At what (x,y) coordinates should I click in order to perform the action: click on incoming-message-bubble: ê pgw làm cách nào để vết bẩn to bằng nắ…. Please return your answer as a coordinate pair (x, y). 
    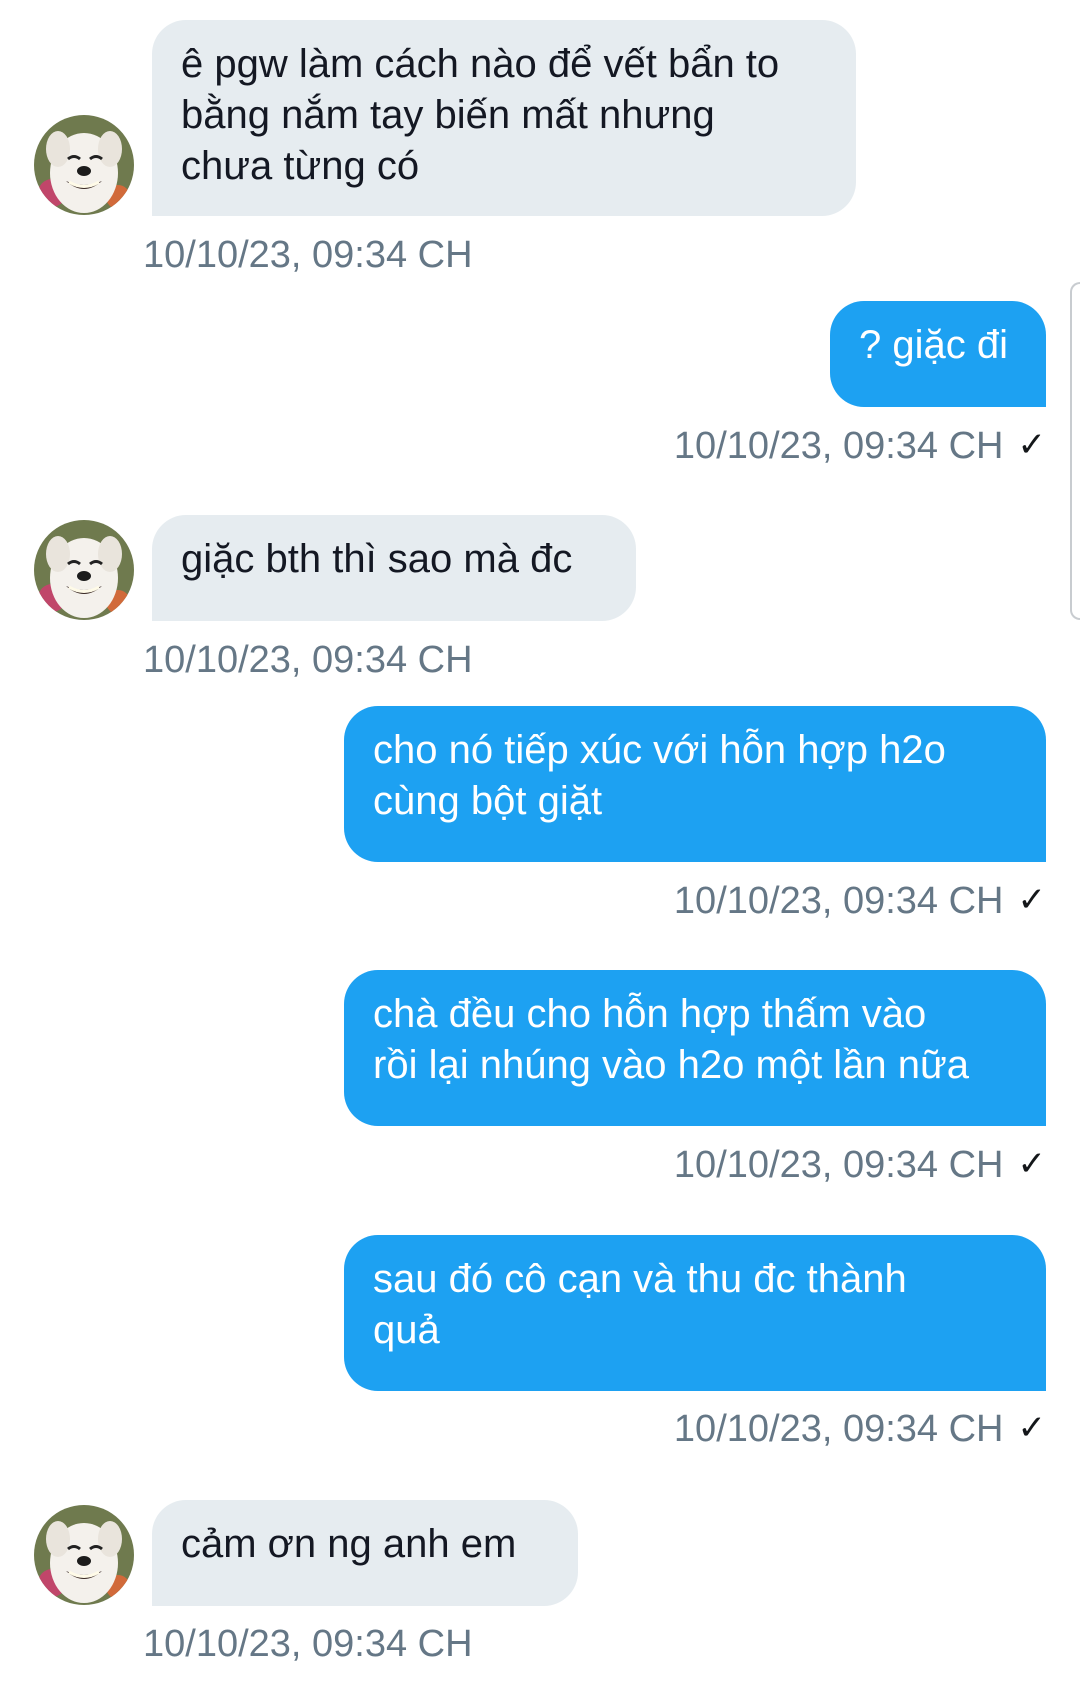
    Looking at the image, I should click on (504, 118).